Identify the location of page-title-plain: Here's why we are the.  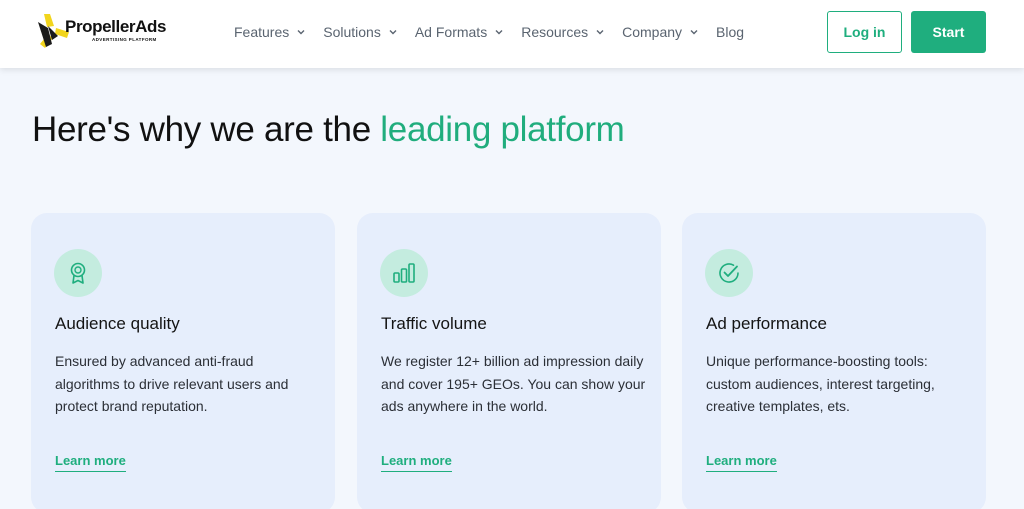
(206, 129).